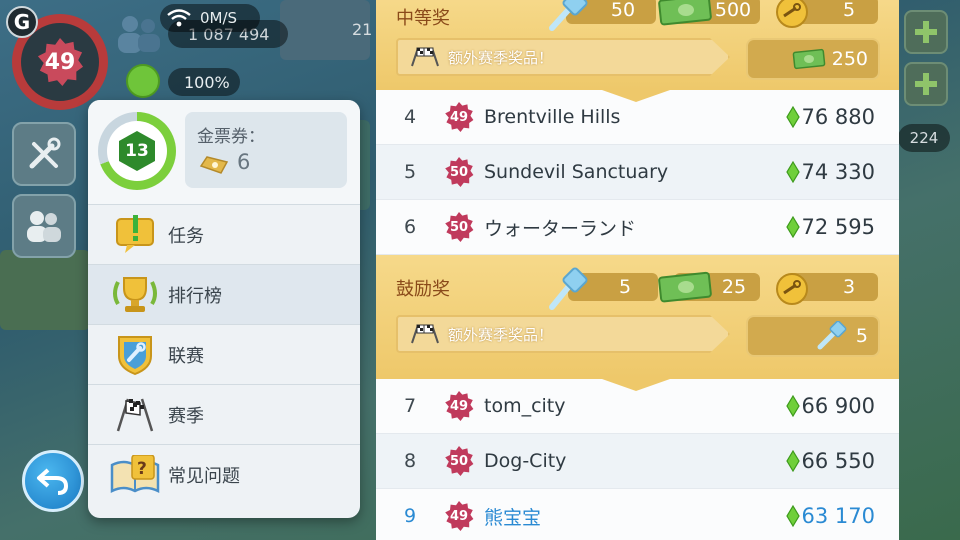 The height and width of the screenshot is (540, 960). What do you see at coordinates (207, 82) in the screenshot?
I see `happiness-value: 100%` at bounding box center [207, 82].